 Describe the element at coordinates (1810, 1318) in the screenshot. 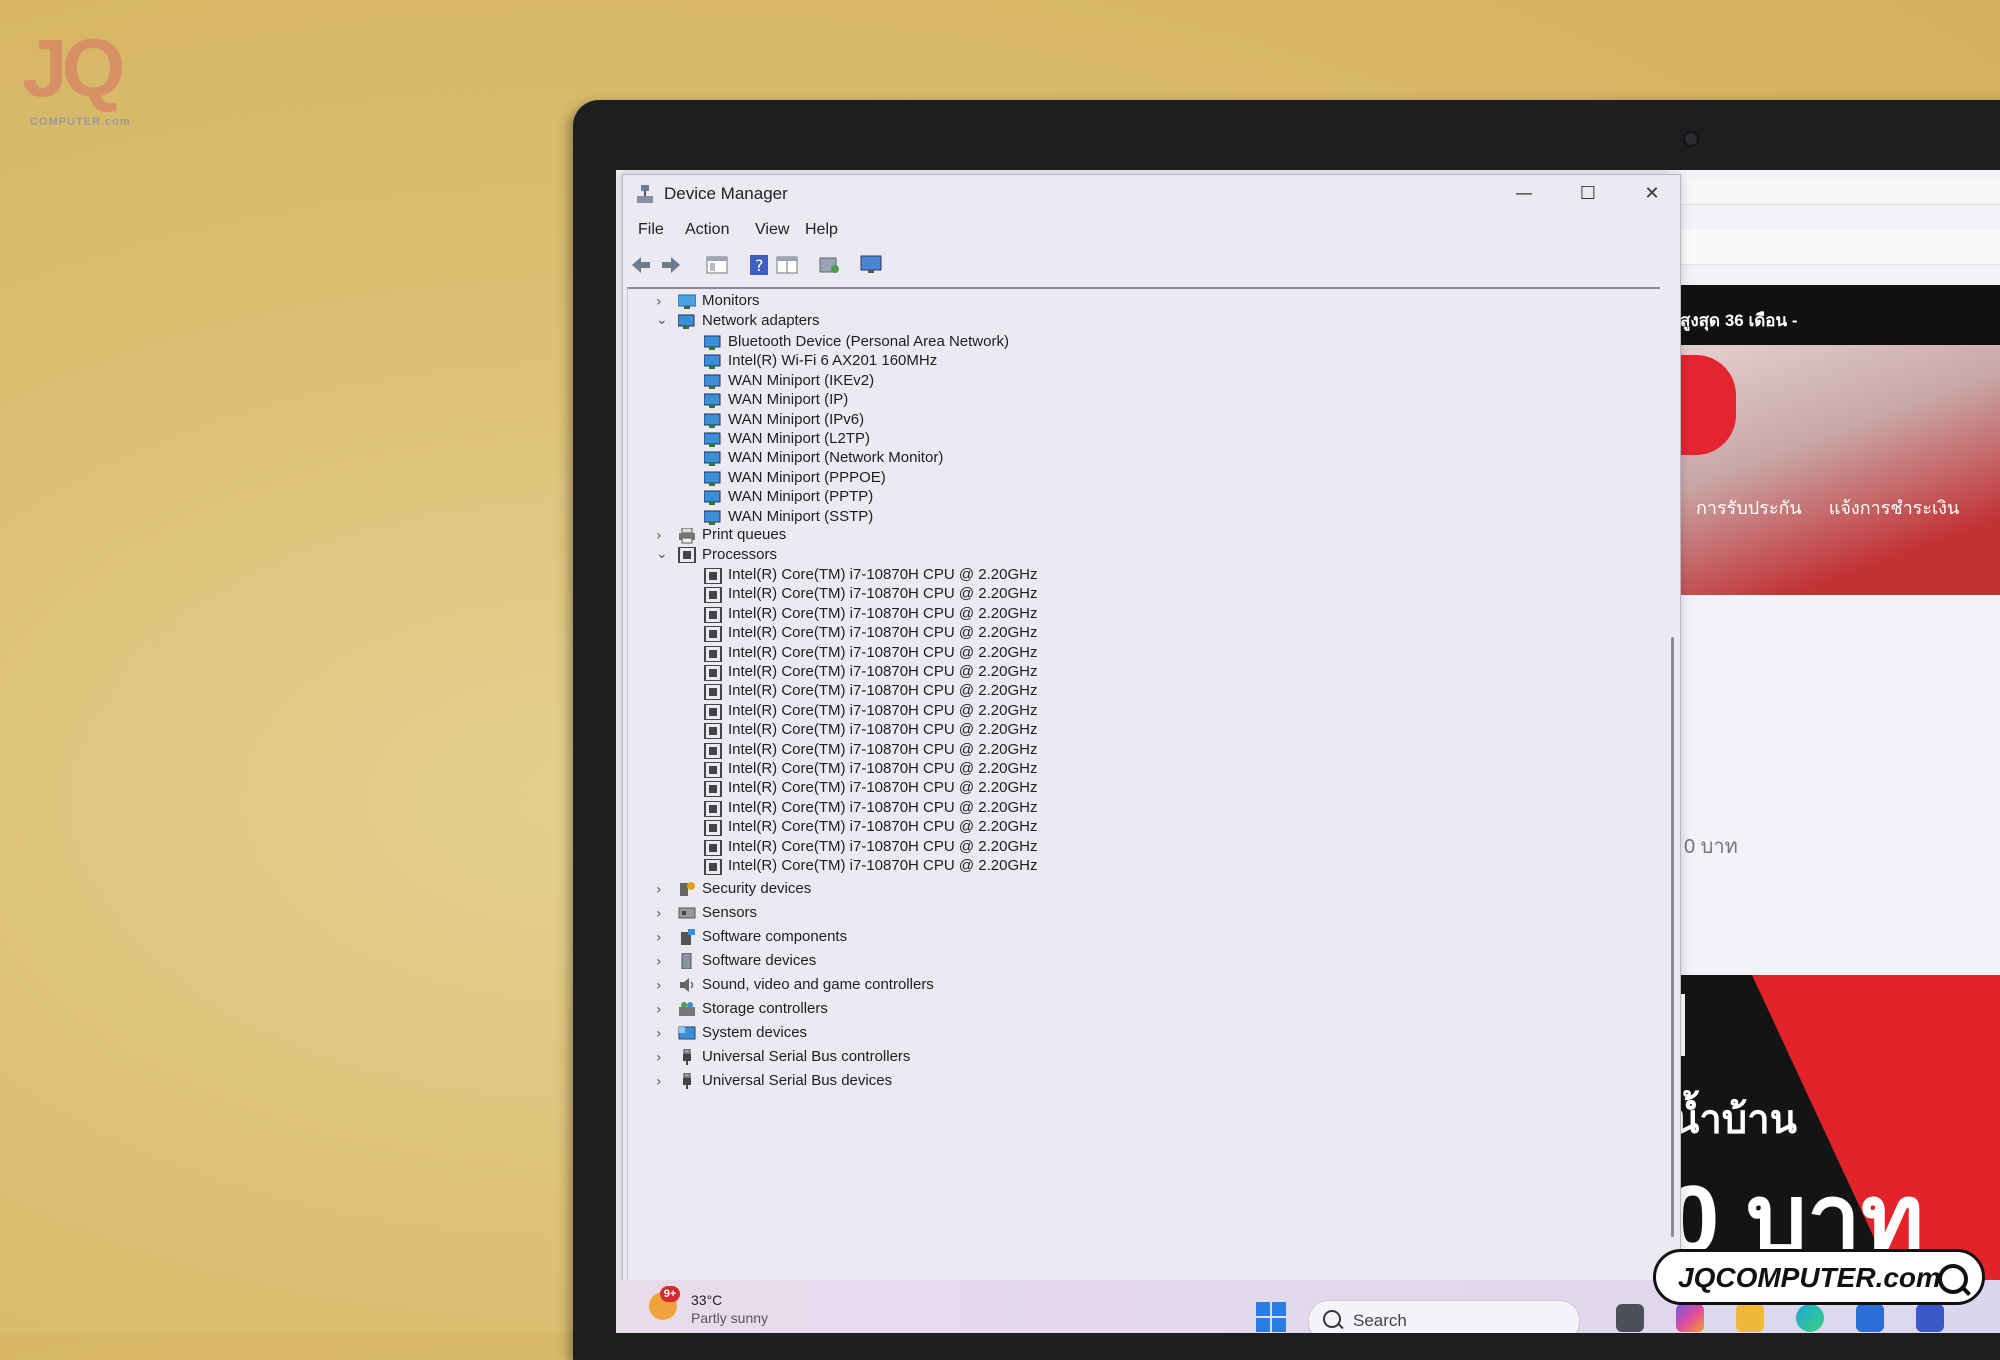

I see `edge-browser-icon` at that location.